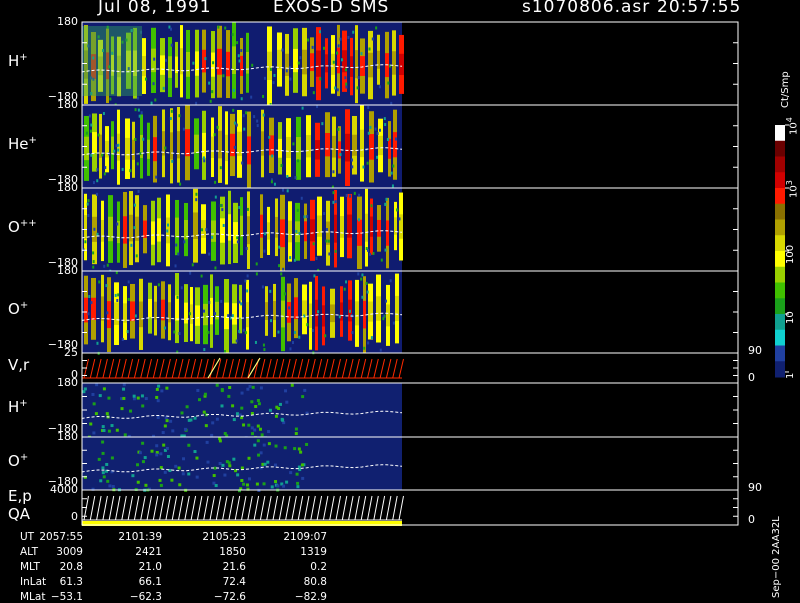 This screenshot has height=603, width=800. Describe the element at coordinates (67, 436) in the screenshot. I see `panel-6-tick-top: 180` at that location.